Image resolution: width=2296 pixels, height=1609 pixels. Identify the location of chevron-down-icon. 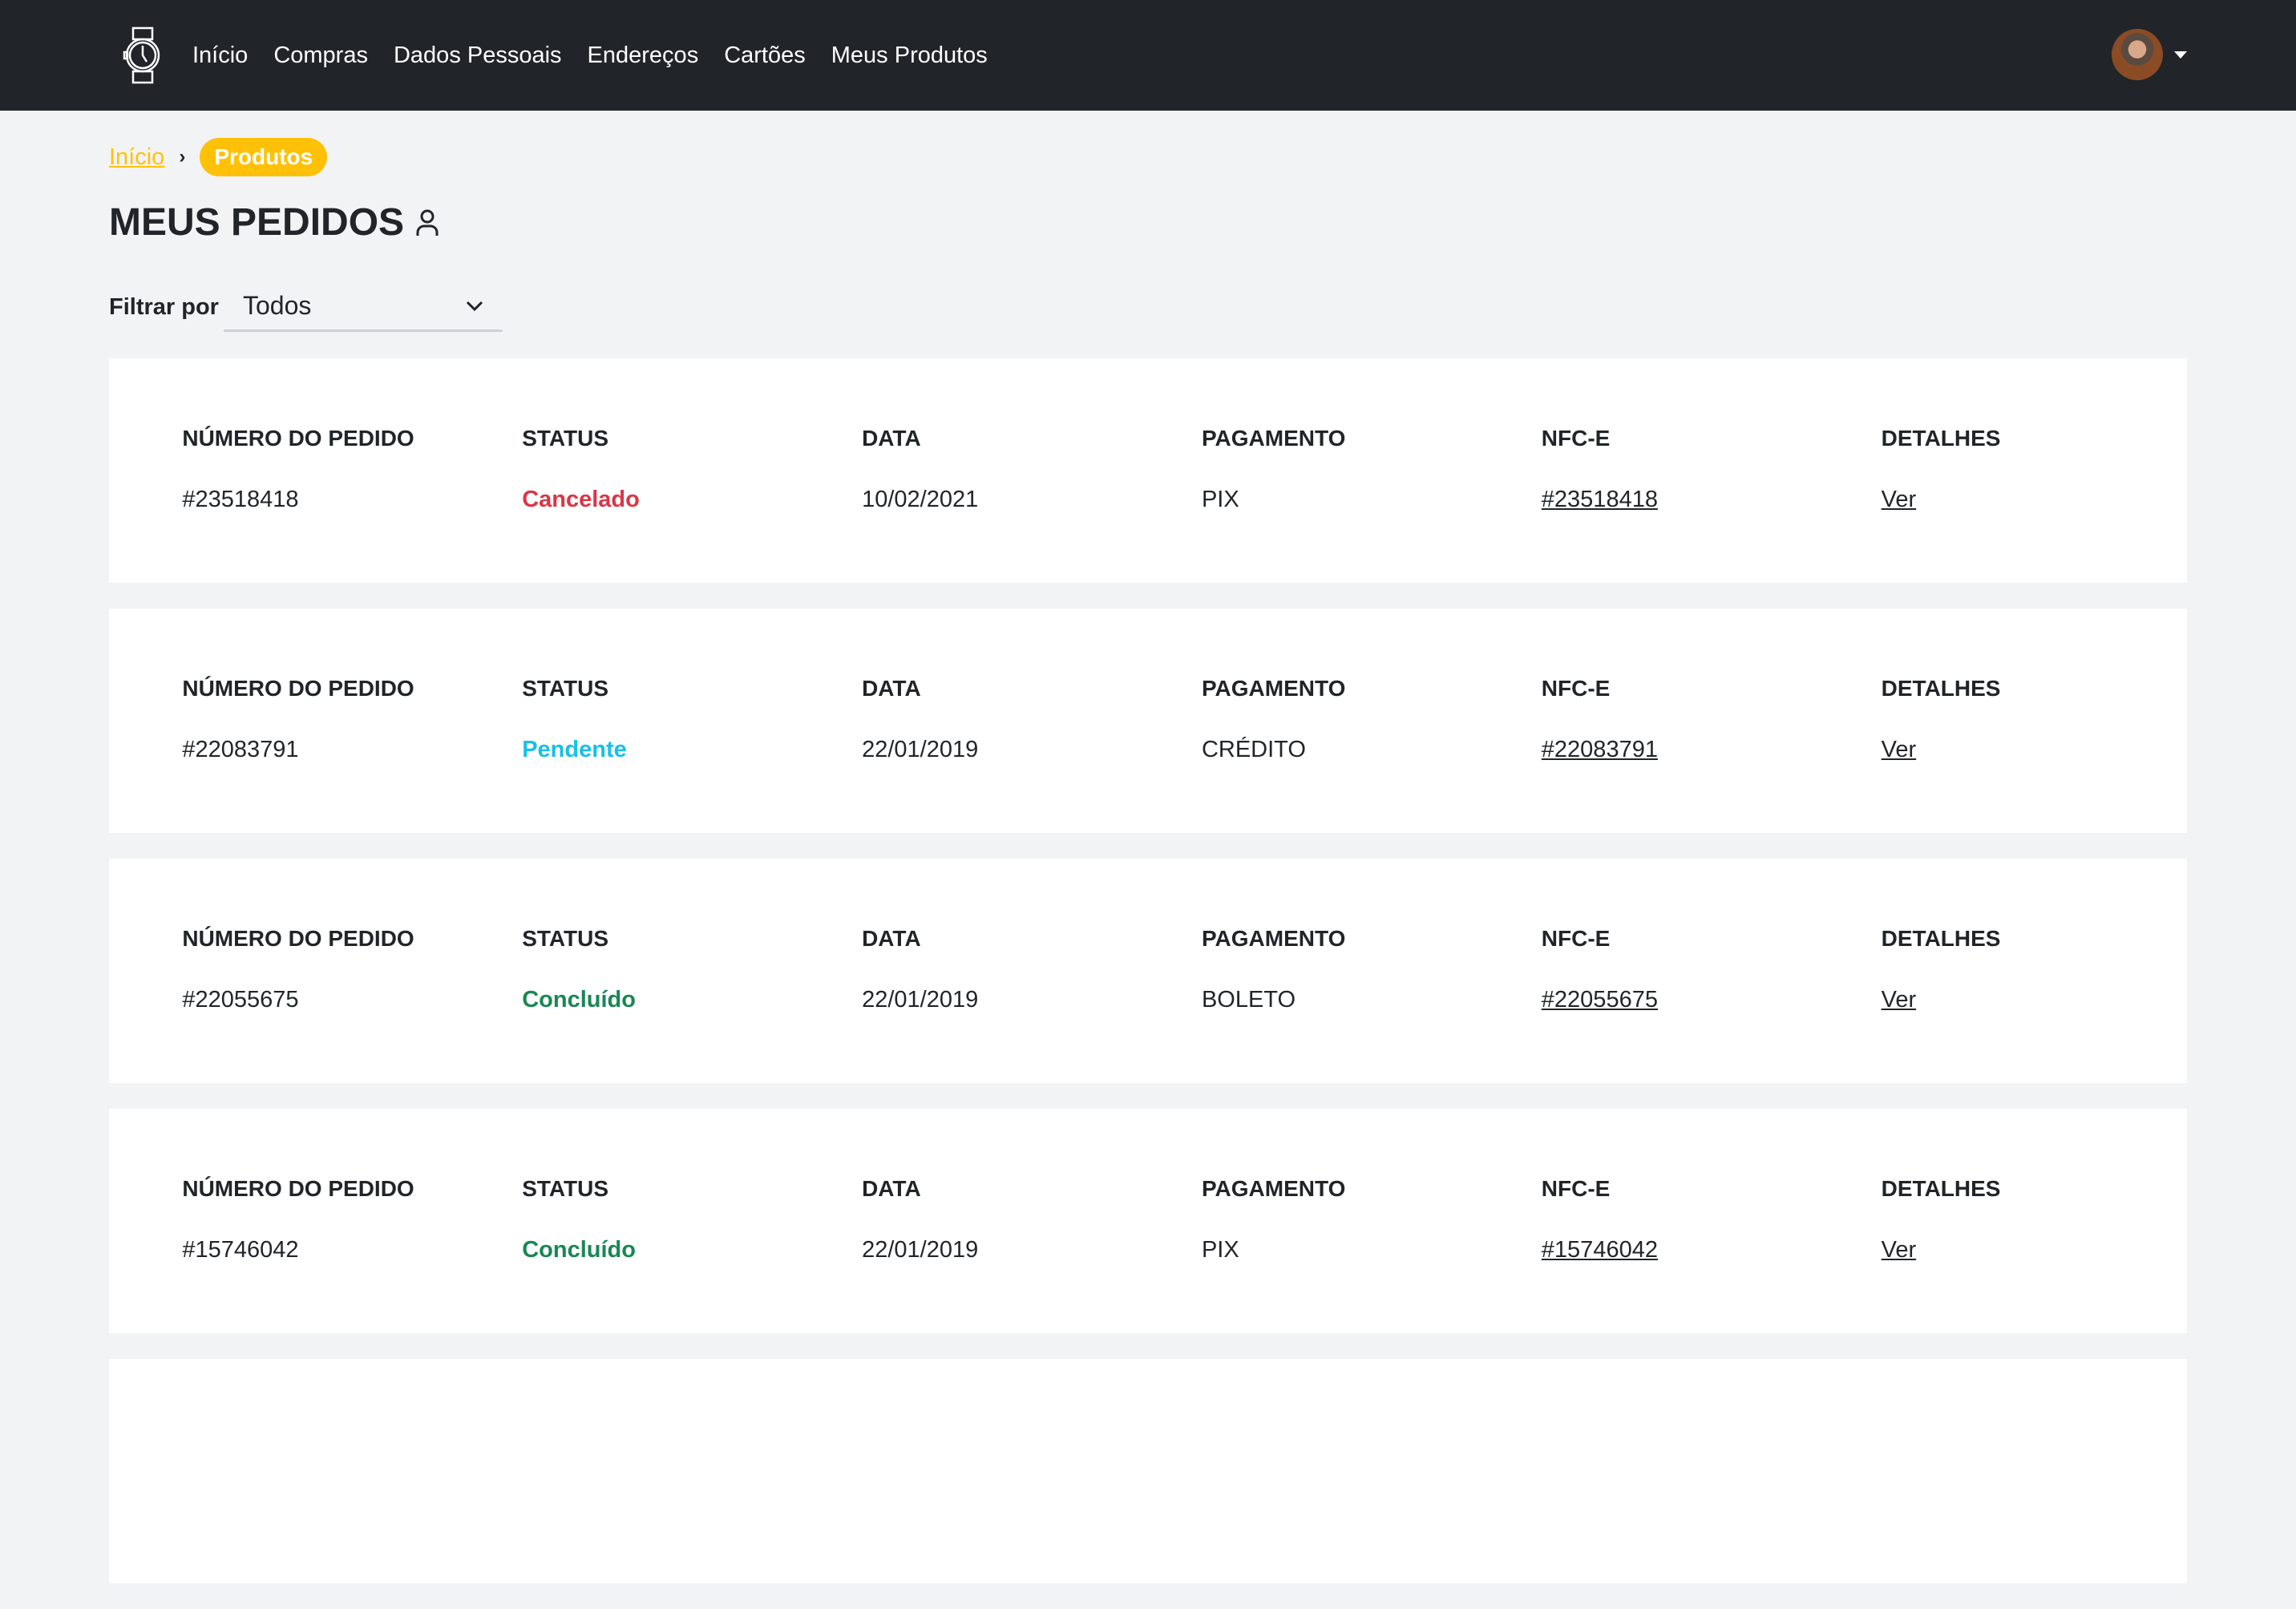
(474, 306).